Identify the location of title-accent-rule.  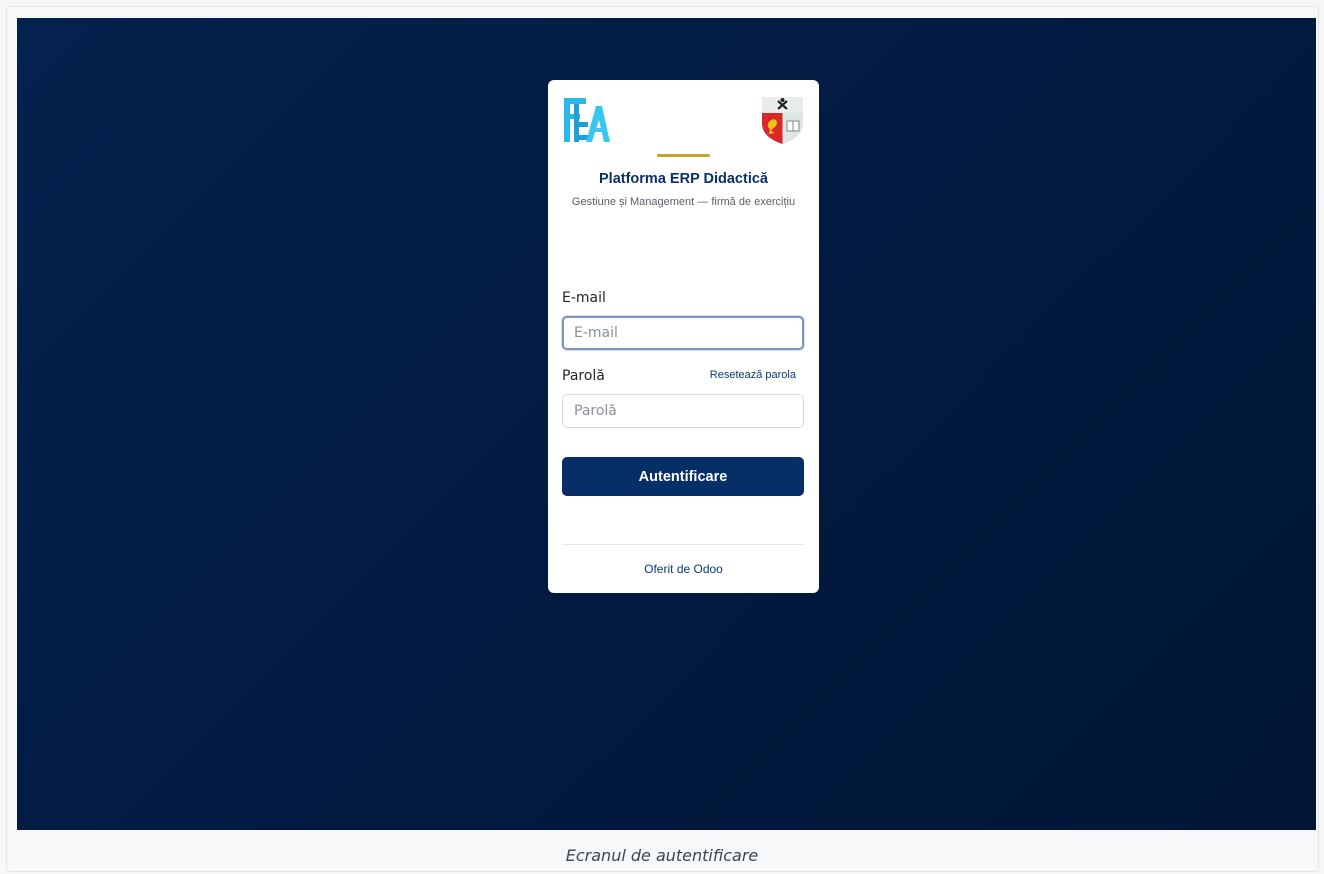
(683, 155).